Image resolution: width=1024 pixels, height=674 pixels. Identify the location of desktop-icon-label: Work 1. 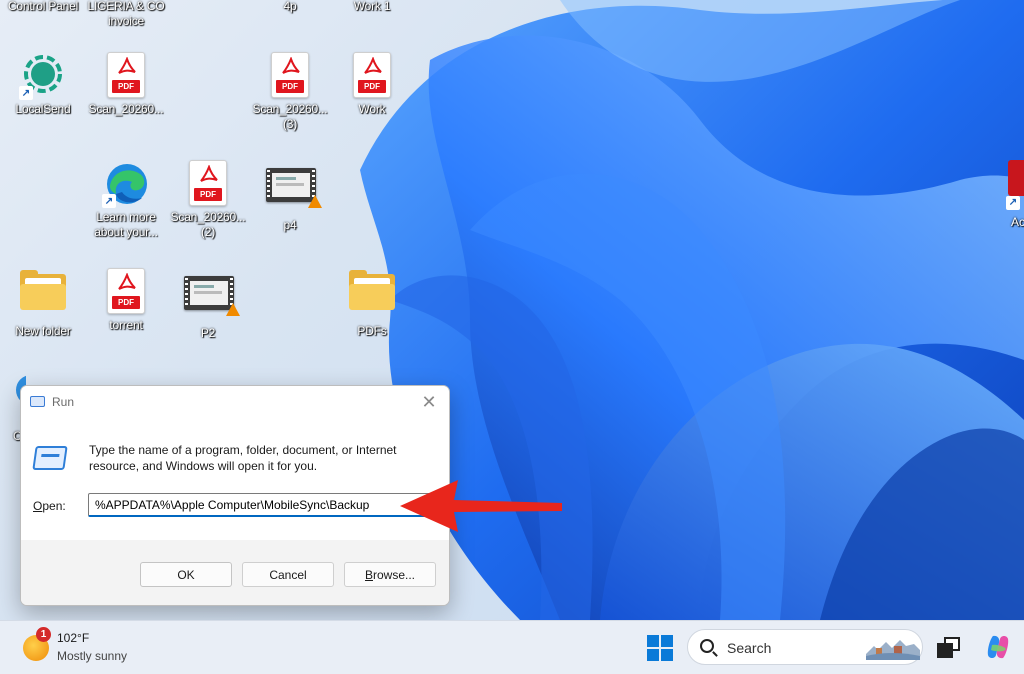
(372, 6).